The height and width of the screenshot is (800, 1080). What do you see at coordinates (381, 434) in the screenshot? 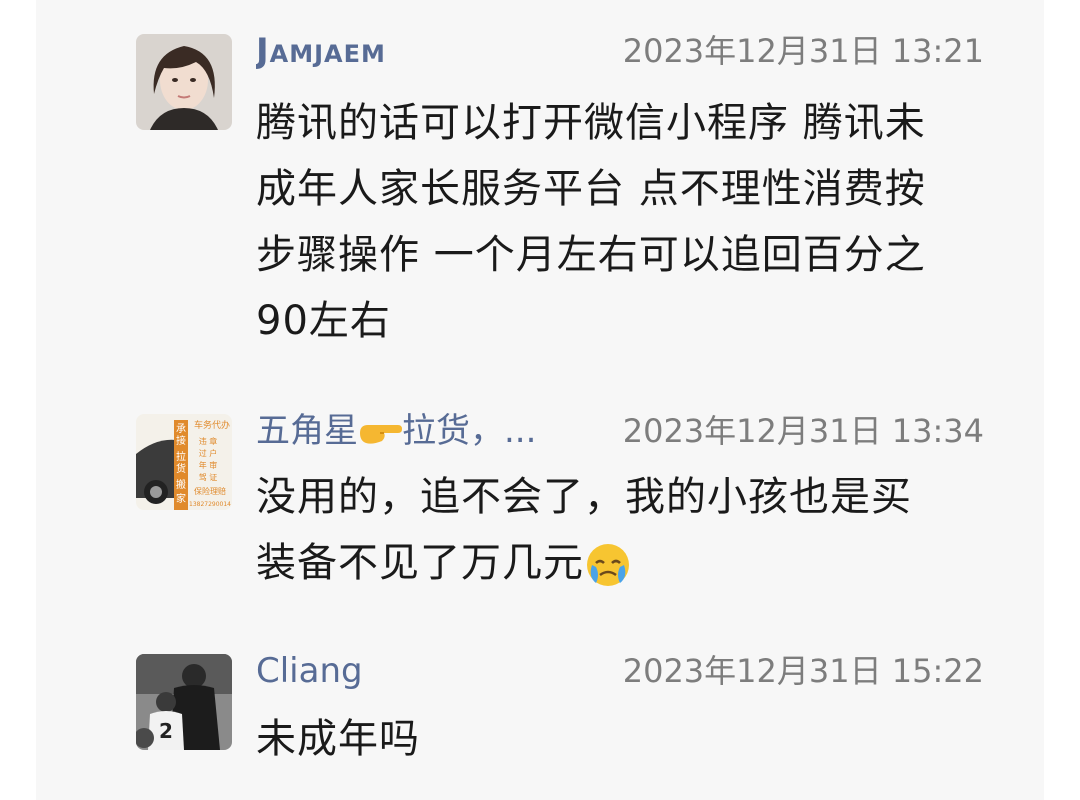
I see `pointing-hand-icon` at bounding box center [381, 434].